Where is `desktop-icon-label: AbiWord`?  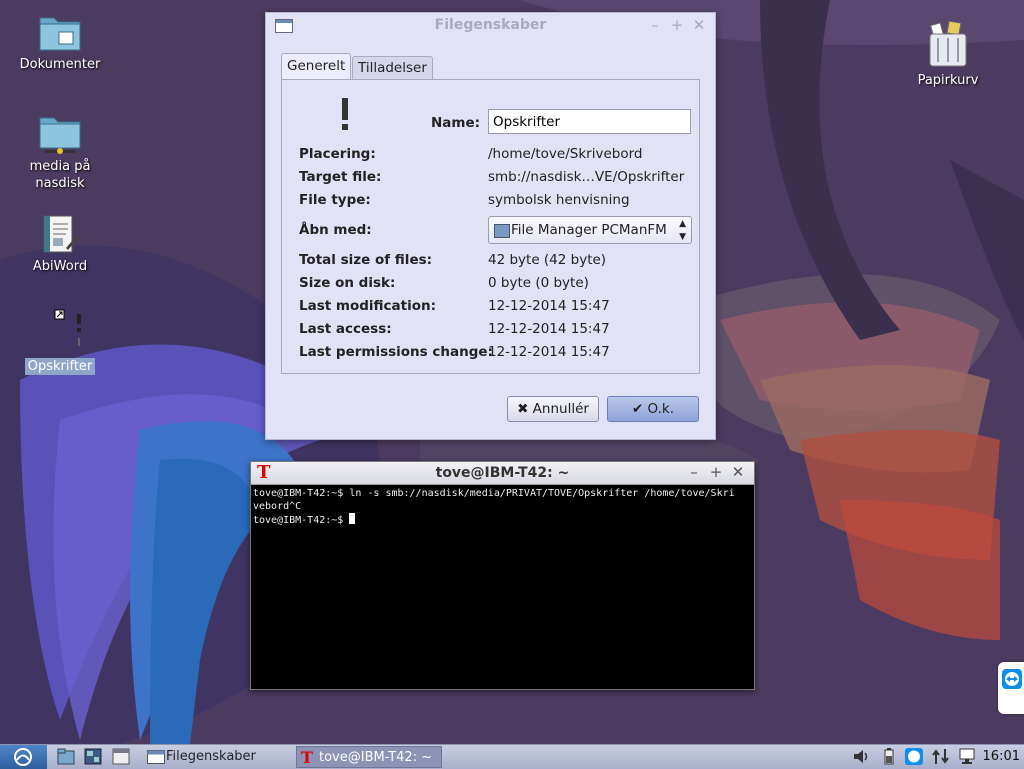
desktop-icon-label: AbiWord is located at coordinates (60, 266).